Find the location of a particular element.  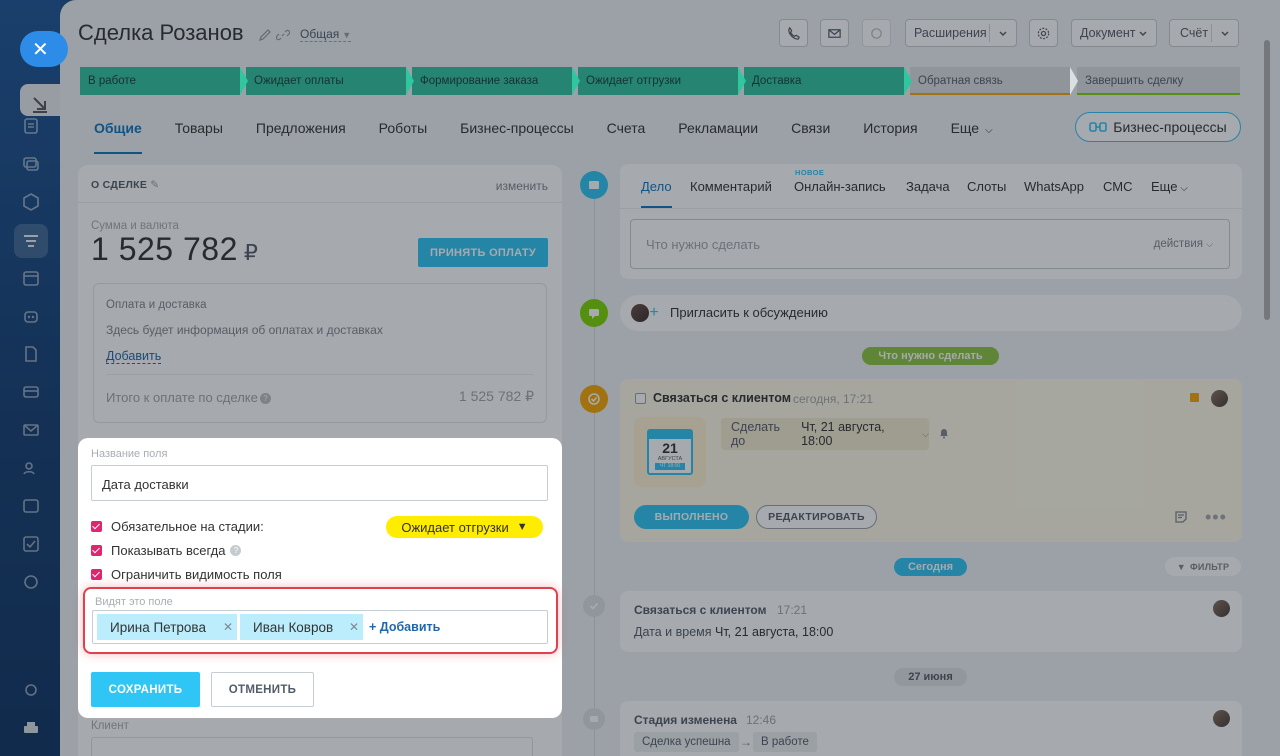

limit-visibility-option: Ограничить видимость поля is located at coordinates (186, 574).